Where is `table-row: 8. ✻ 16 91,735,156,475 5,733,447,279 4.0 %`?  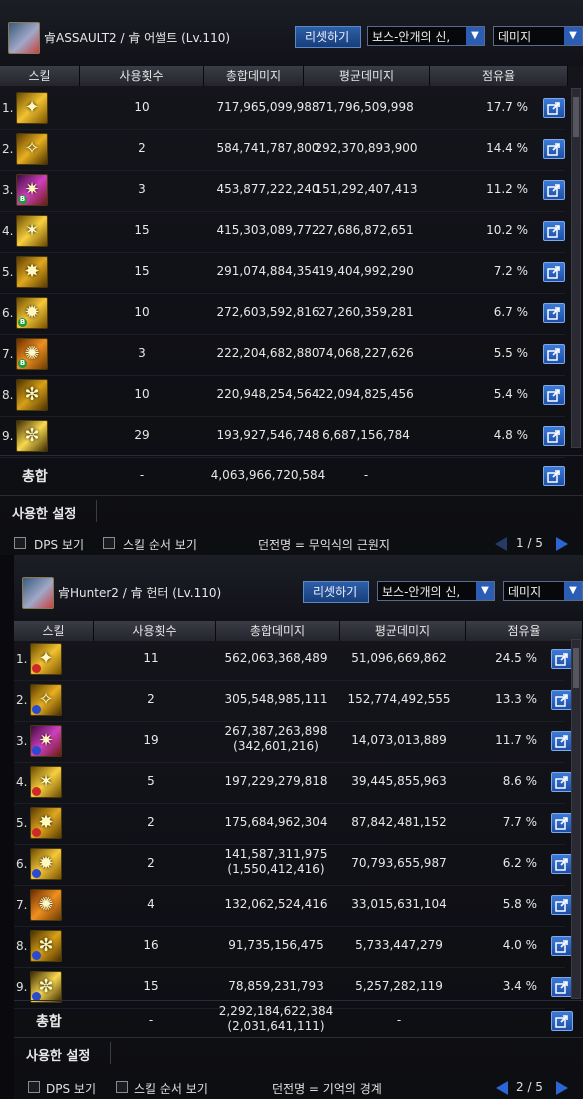
table-row: 8. ✻ 16 91,735,156,475 5,733,447,279 4.0 % is located at coordinates (293, 947).